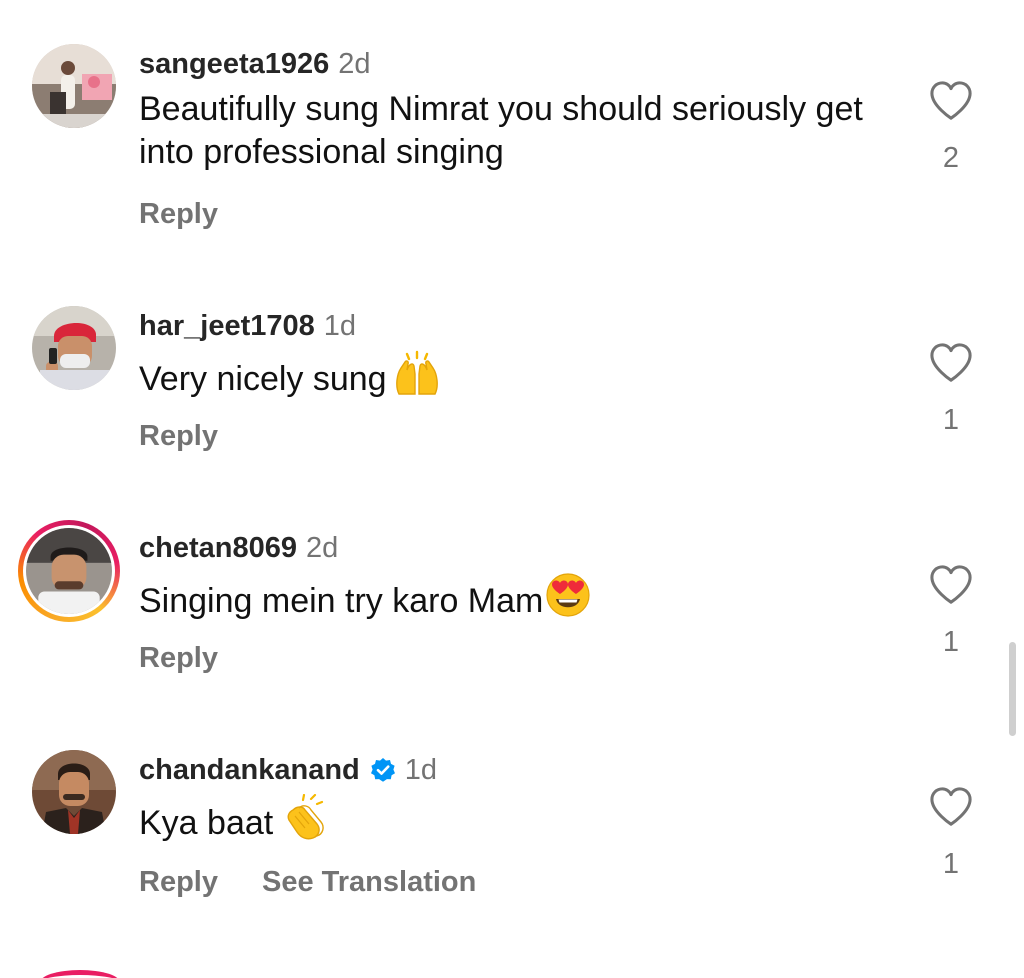  I want to click on username: chetan8069, so click(218, 548).